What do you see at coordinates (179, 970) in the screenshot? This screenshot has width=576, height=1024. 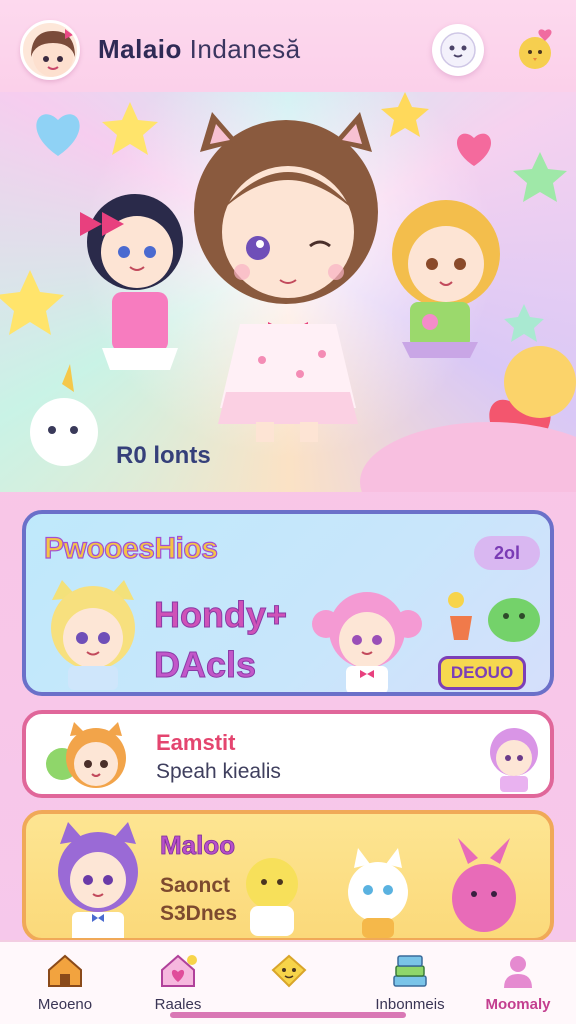 I see `home-heart-icon` at bounding box center [179, 970].